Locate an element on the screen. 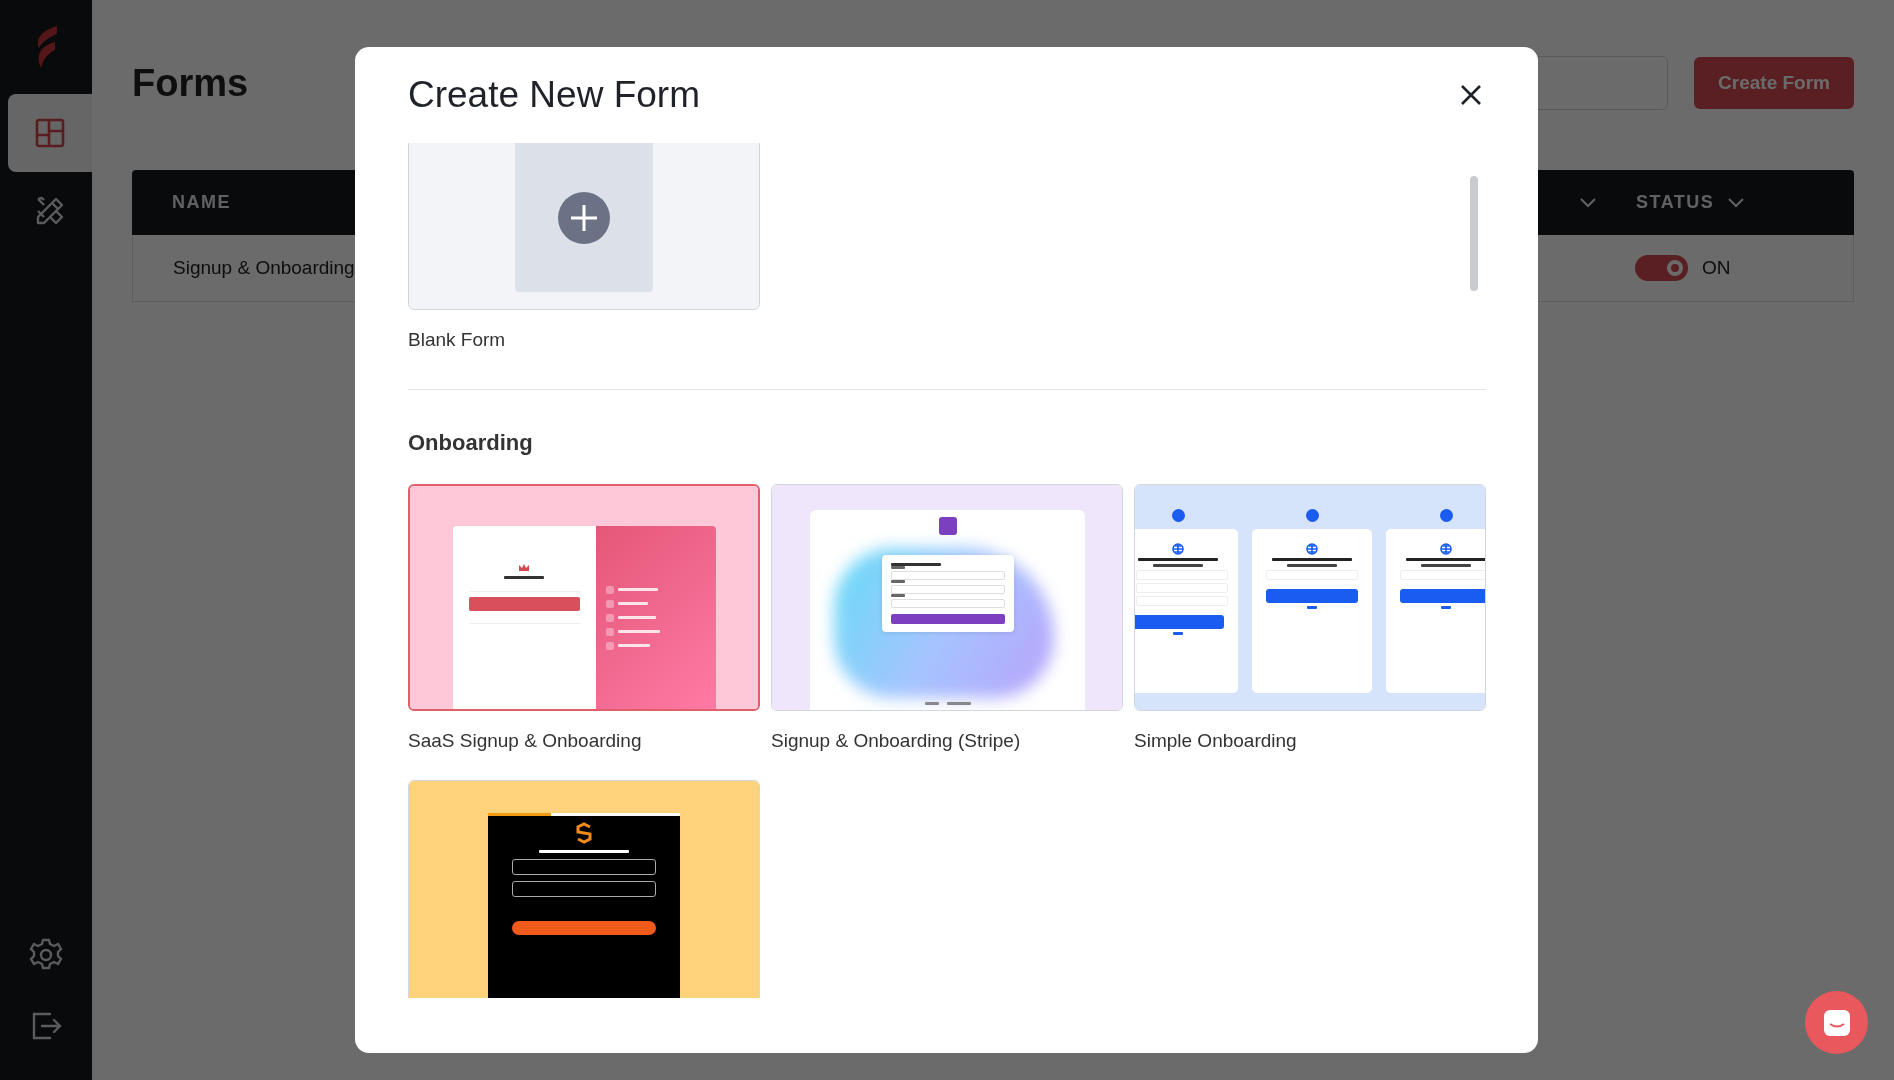 The image size is (1894, 1080). pencil-ruler-icon is located at coordinates (50, 211).